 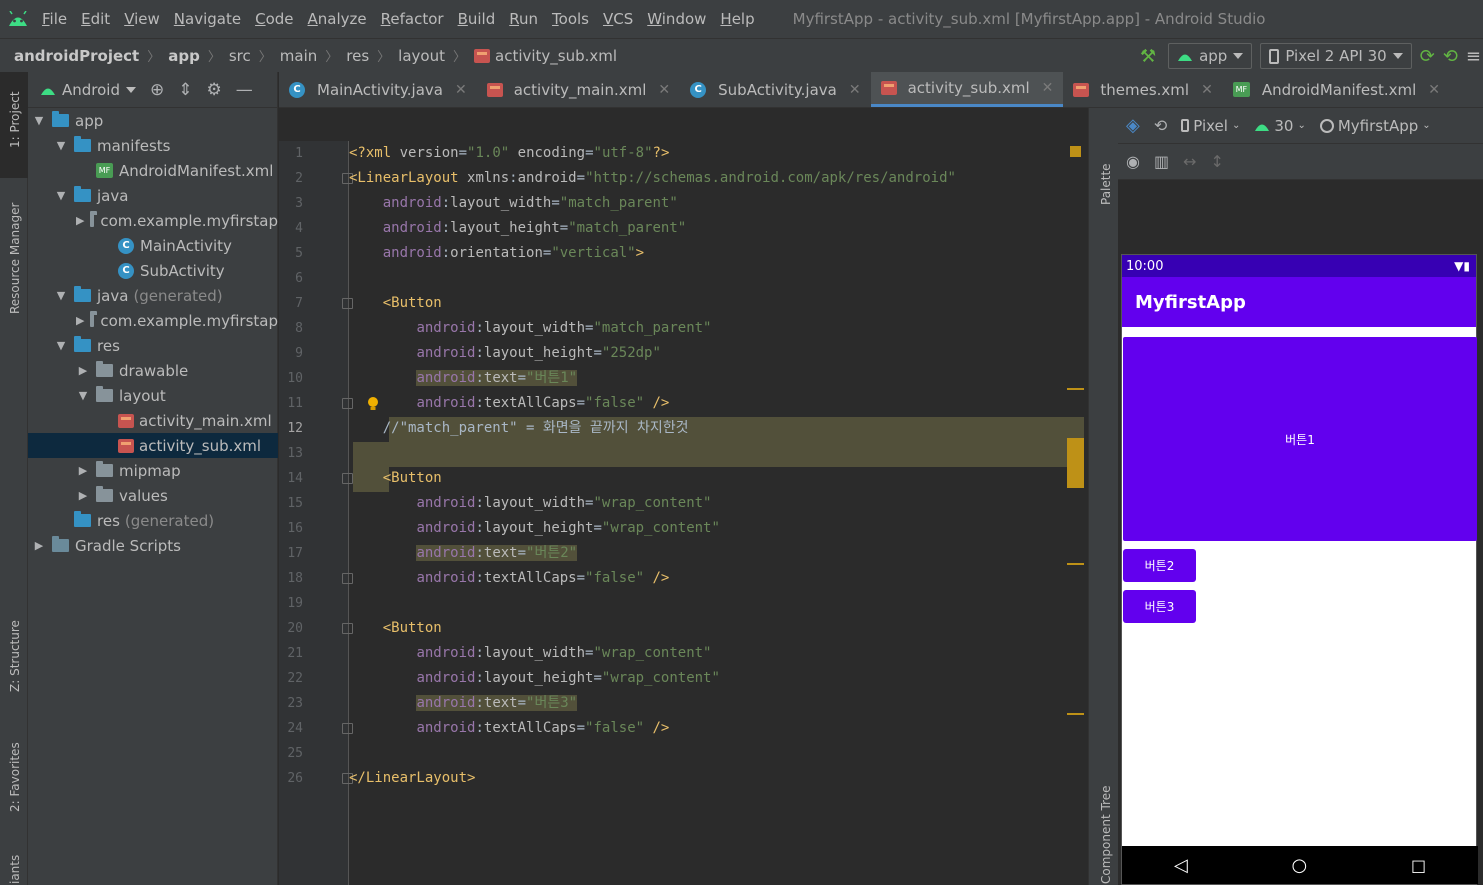 I want to click on orientation-icon: ⟲, so click(x=1160, y=125).